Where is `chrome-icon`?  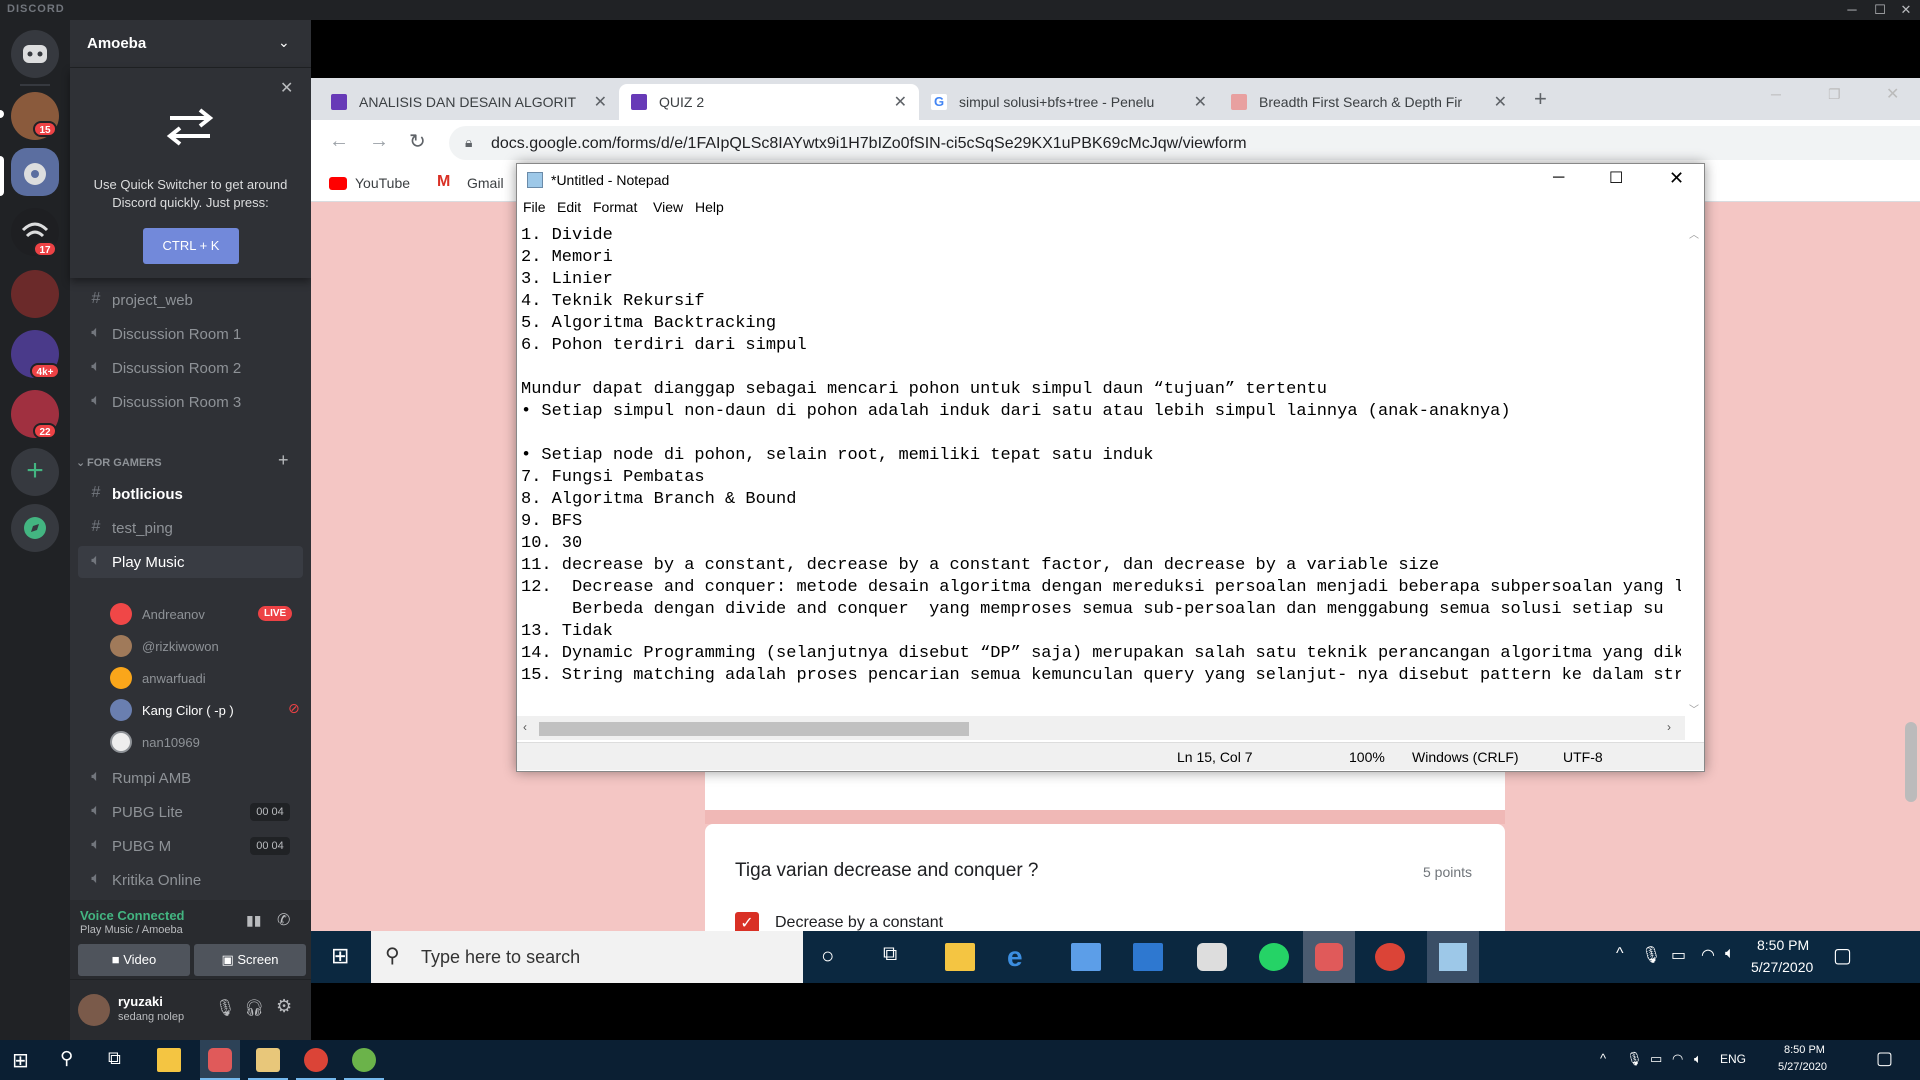
chrome-icon is located at coordinates (1390, 957).